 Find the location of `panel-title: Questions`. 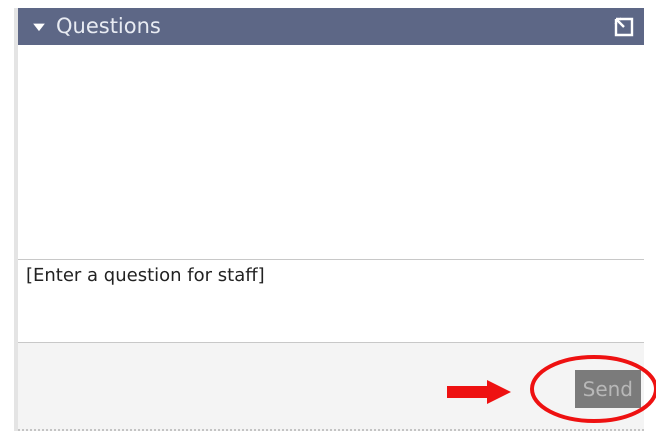

panel-title: Questions is located at coordinates (108, 26).